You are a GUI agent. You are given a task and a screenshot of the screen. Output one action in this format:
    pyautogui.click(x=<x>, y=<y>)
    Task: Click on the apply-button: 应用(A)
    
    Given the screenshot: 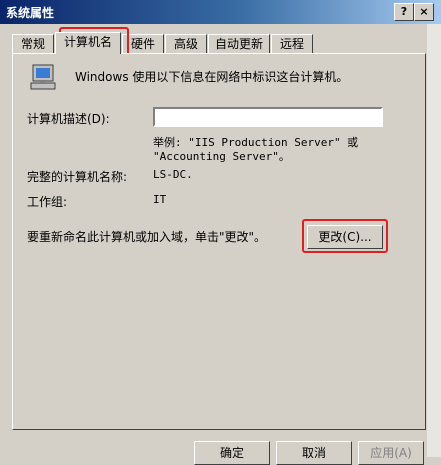 What is the action you would take?
    pyautogui.click(x=391, y=453)
    